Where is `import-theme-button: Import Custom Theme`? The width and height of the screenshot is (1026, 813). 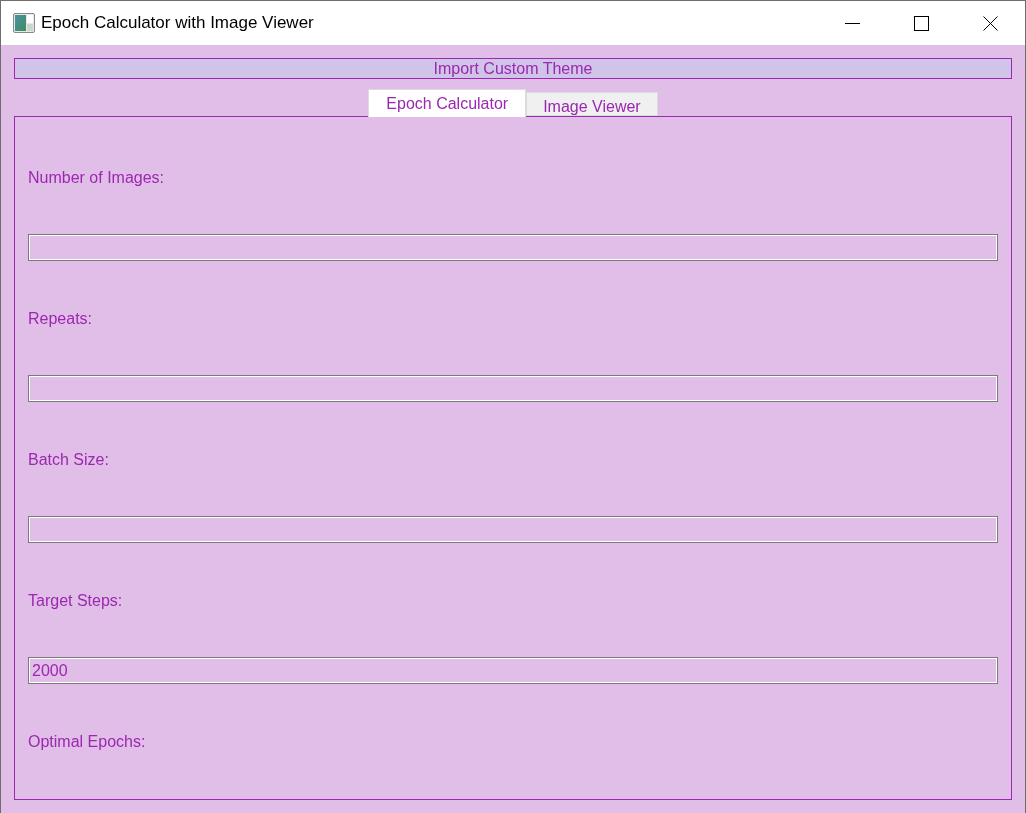 import-theme-button: Import Custom Theme is located at coordinates (513, 68).